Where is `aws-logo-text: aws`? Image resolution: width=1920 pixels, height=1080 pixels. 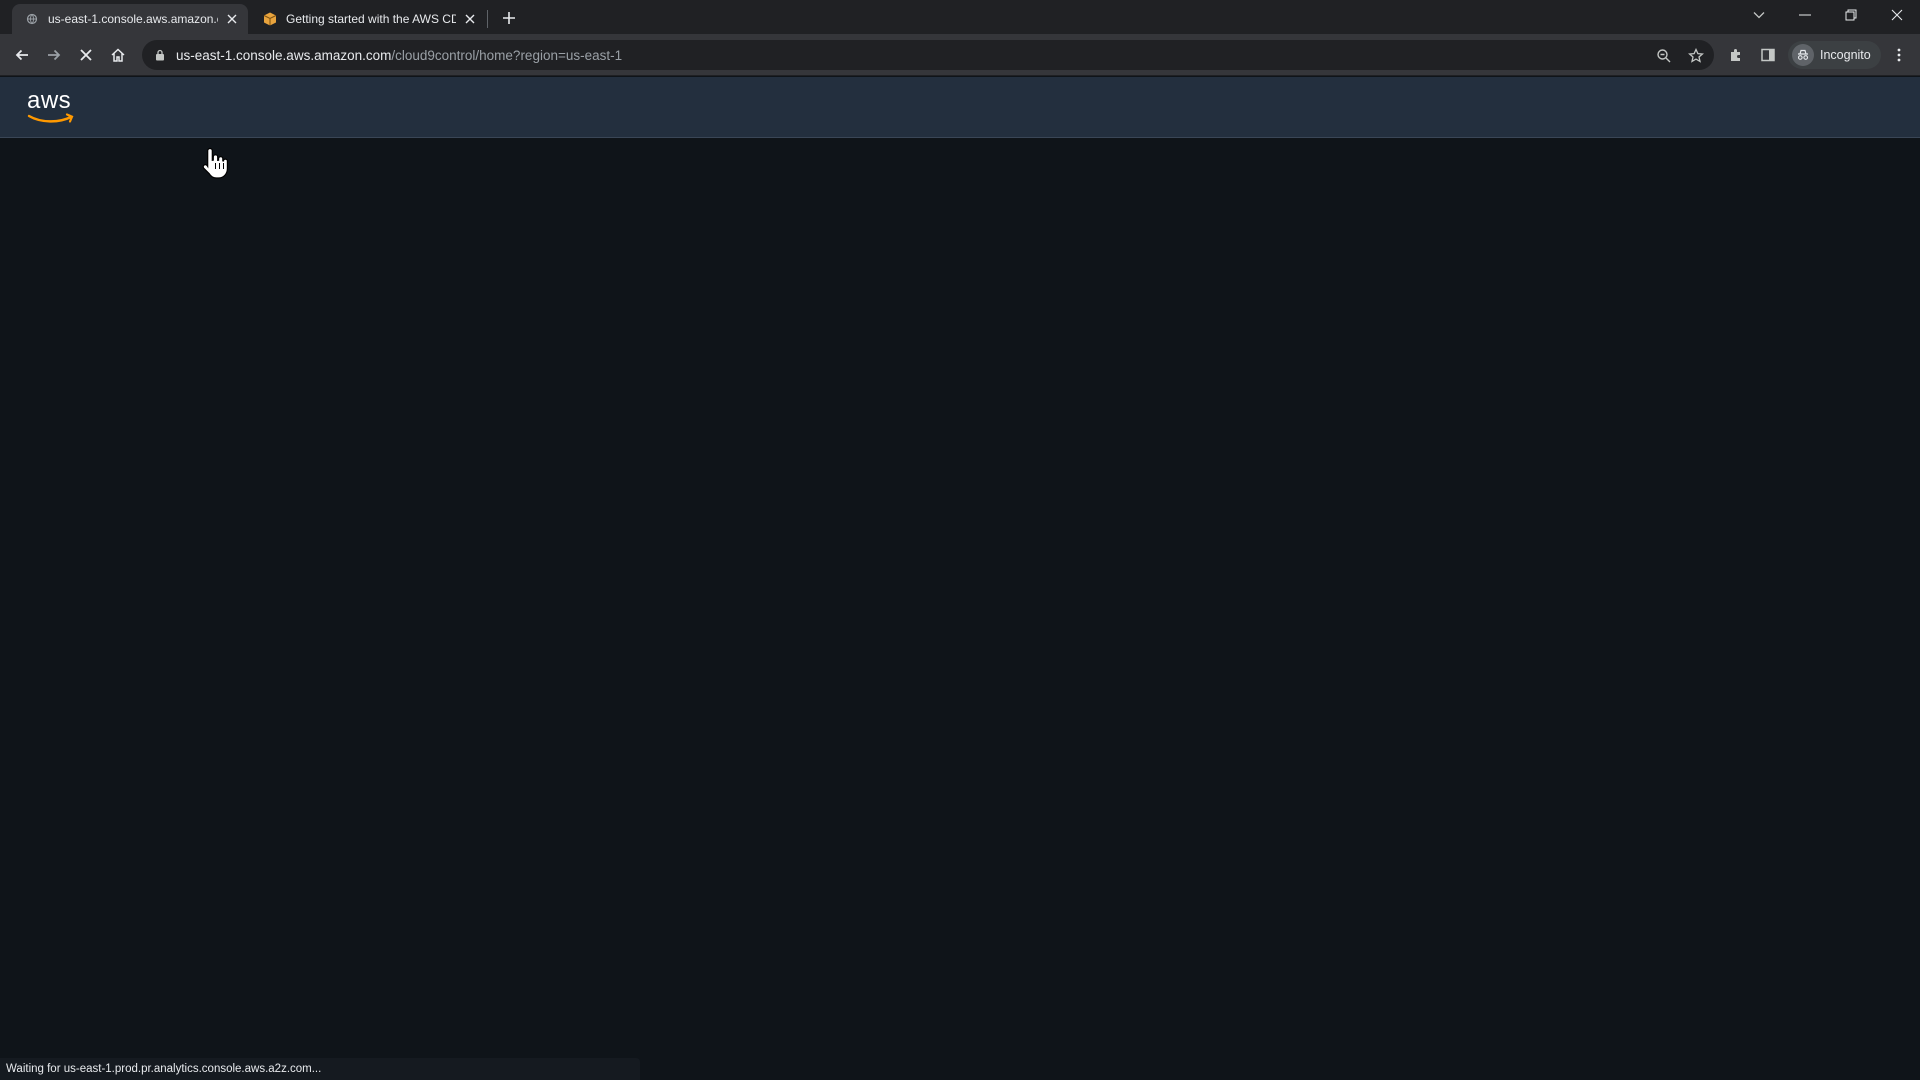 aws-logo-text: aws is located at coordinates (49, 100).